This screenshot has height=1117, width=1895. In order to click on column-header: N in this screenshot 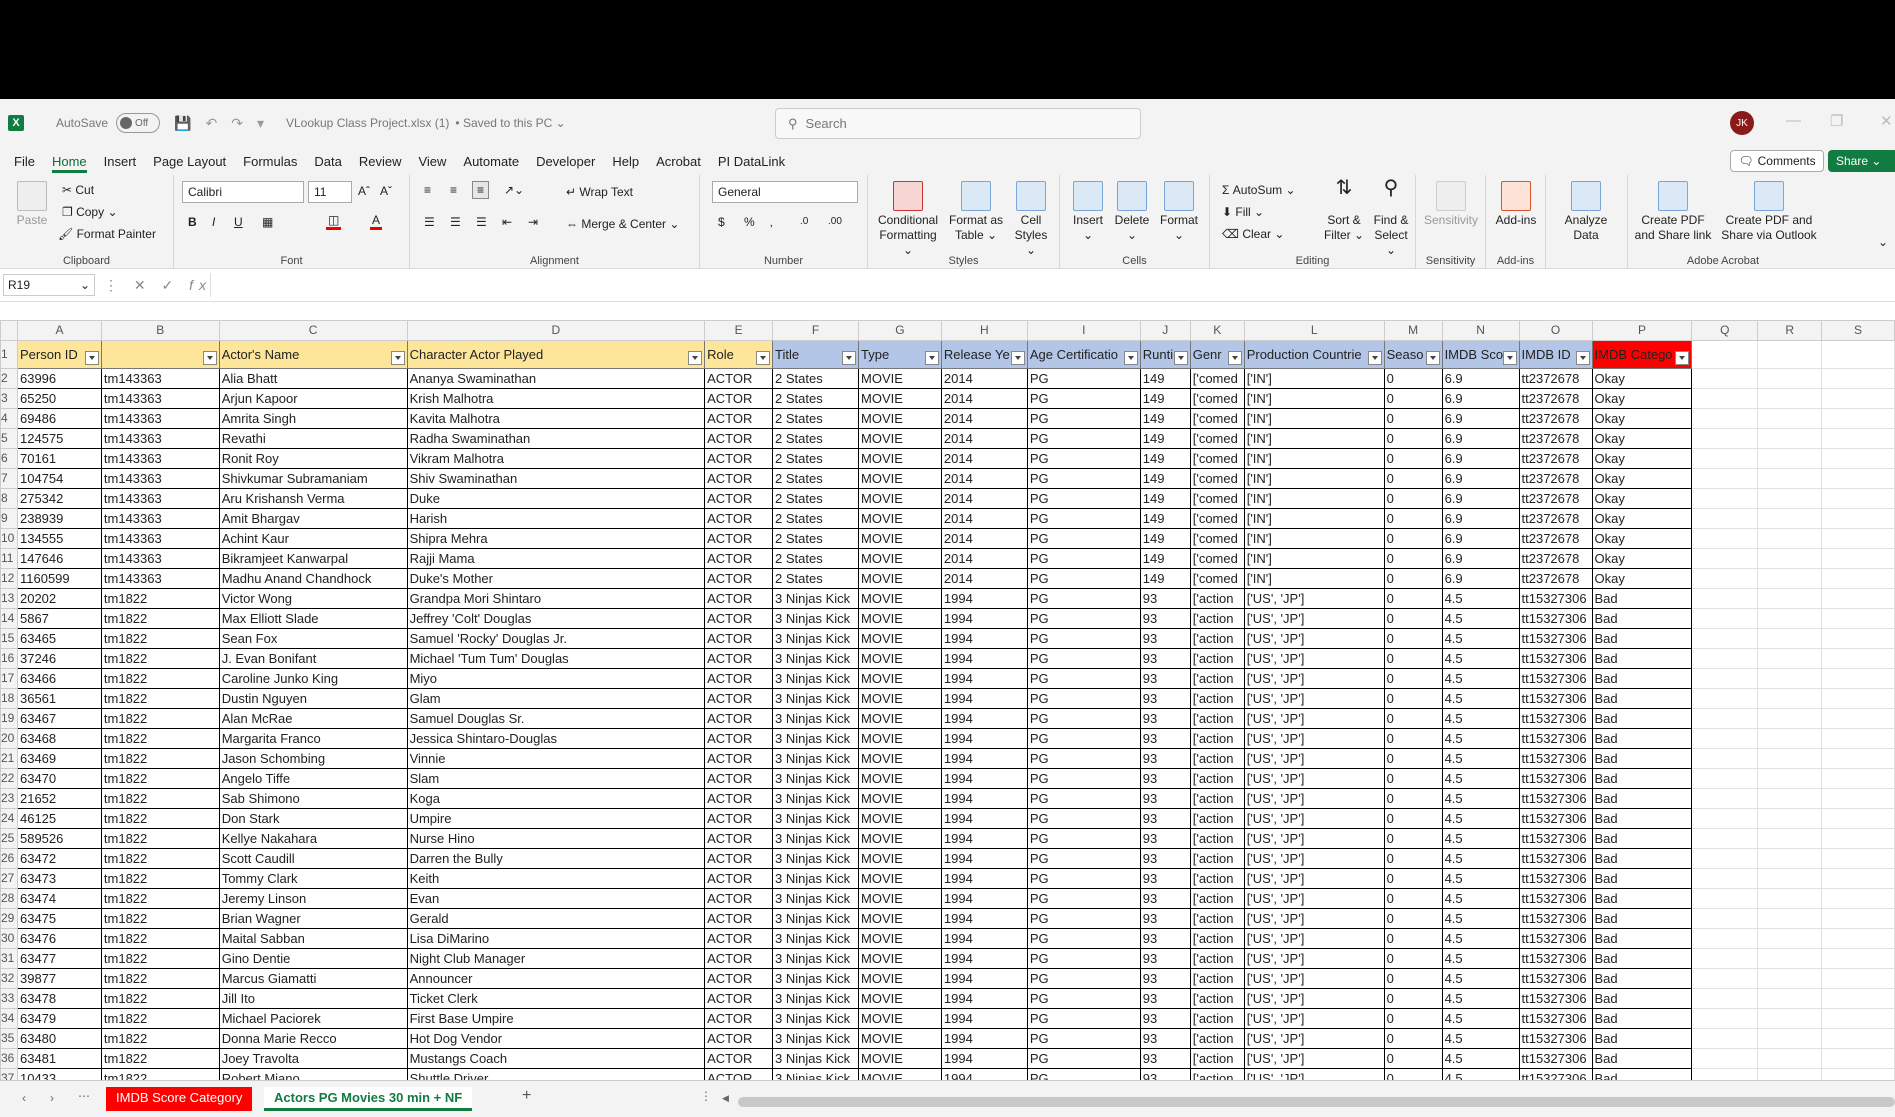, I will do `click(1480, 330)`.